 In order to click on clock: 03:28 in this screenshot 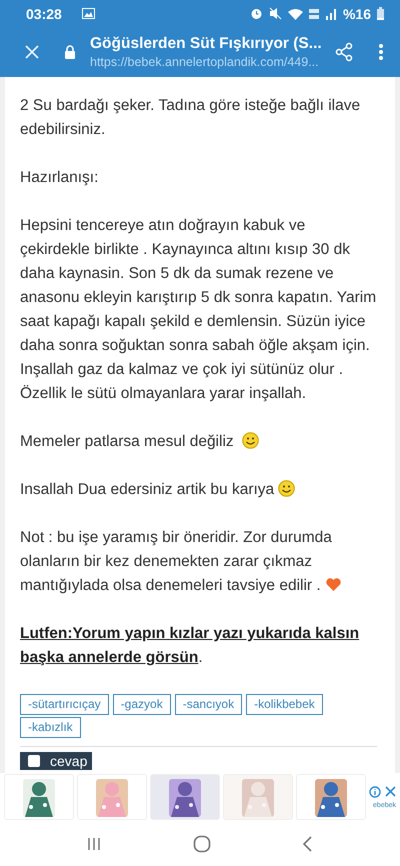, I will do `click(44, 14)`.